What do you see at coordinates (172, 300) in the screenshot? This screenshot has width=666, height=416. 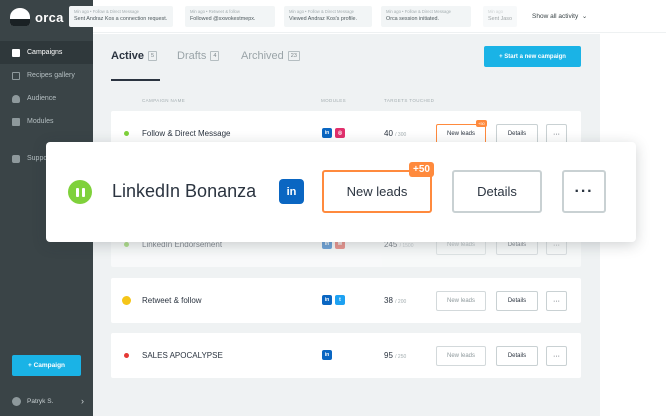 I see `campaign-name: Retweet & follow` at bounding box center [172, 300].